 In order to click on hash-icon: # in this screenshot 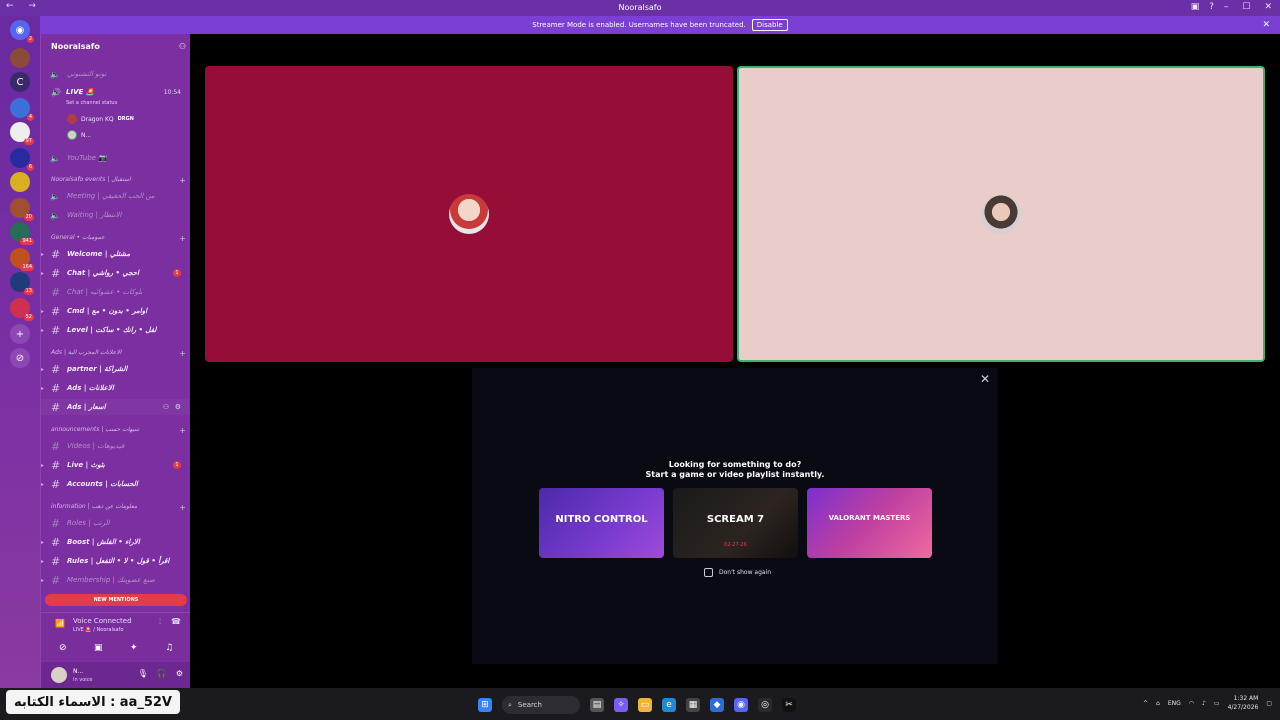, I will do `click(56, 465)`.